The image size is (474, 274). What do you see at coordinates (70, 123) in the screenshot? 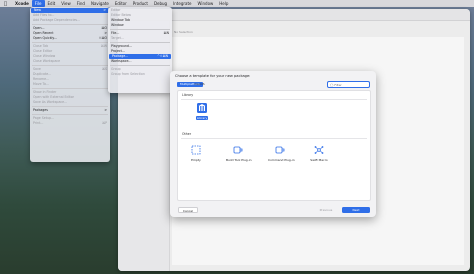
I see `file-menu-item: Print... ⌘P` at bounding box center [70, 123].